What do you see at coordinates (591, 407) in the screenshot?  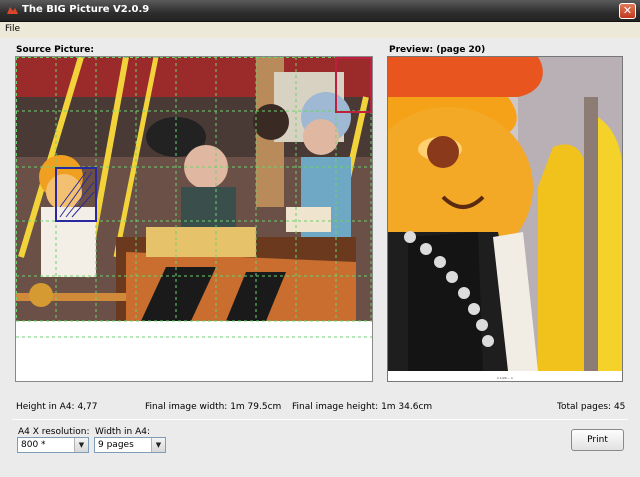 I see `total-pages: Total pages: 45` at bounding box center [591, 407].